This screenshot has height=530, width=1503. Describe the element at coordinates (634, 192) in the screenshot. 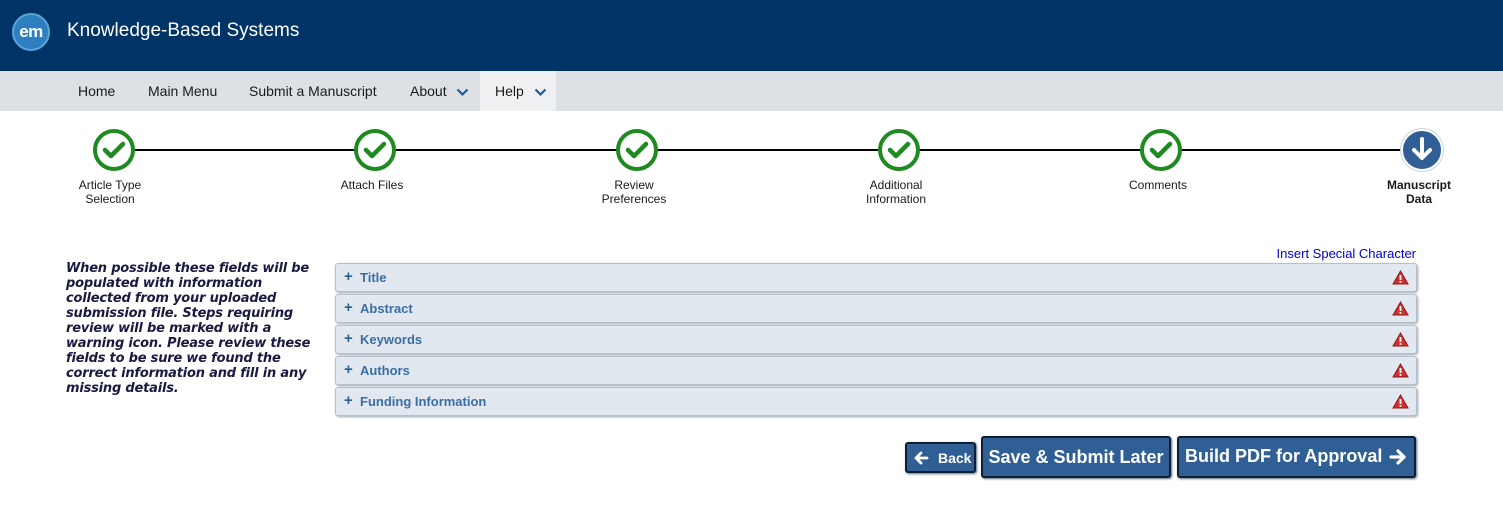

I see `step-label-review-preferences: Review Preferences` at that location.